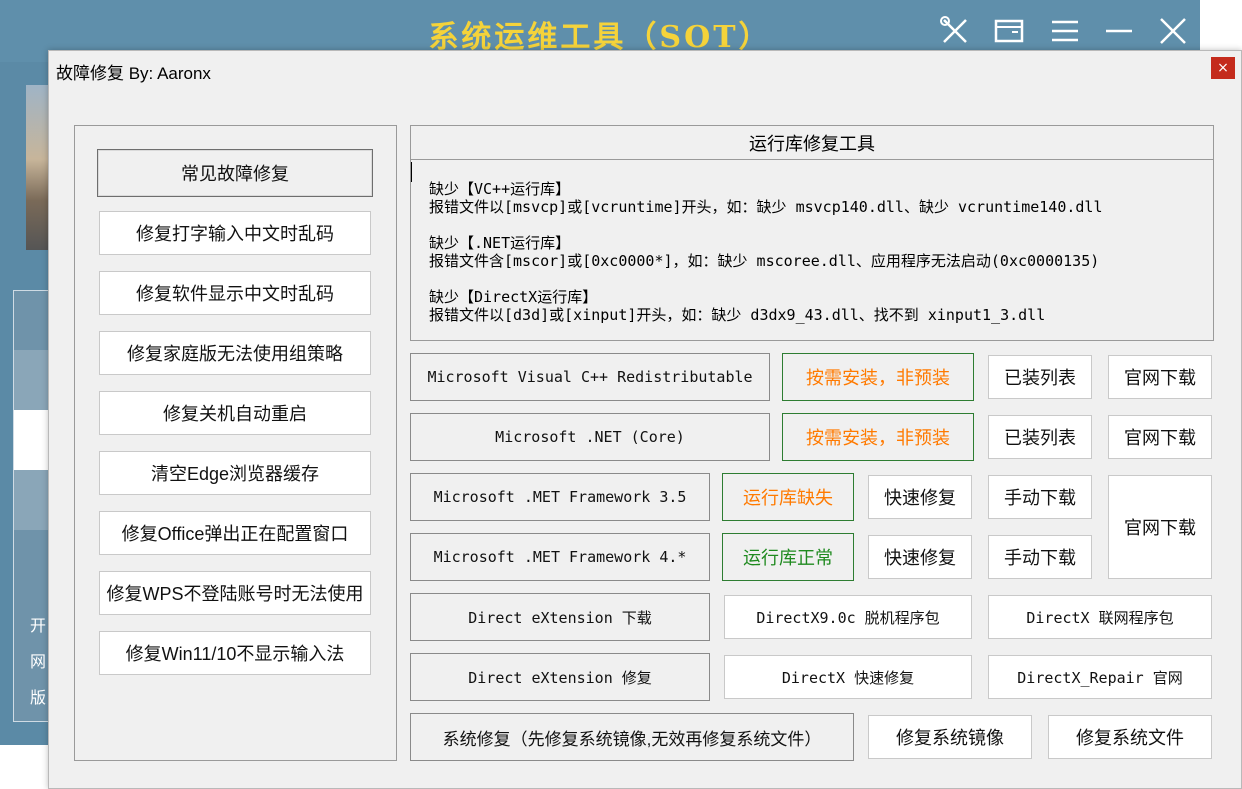  Describe the element at coordinates (1119, 32) in the screenshot. I see `minimize-icon` at that location.